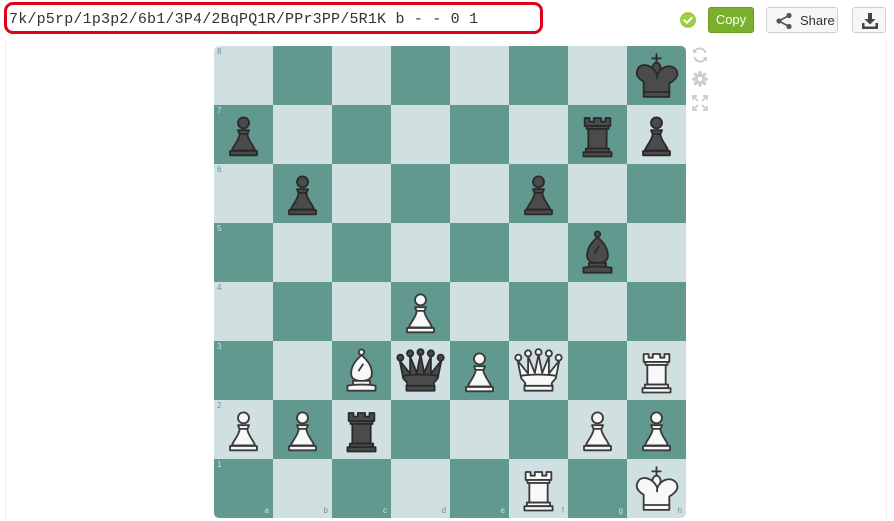  I want to click on square-g8, so click(597, 75).